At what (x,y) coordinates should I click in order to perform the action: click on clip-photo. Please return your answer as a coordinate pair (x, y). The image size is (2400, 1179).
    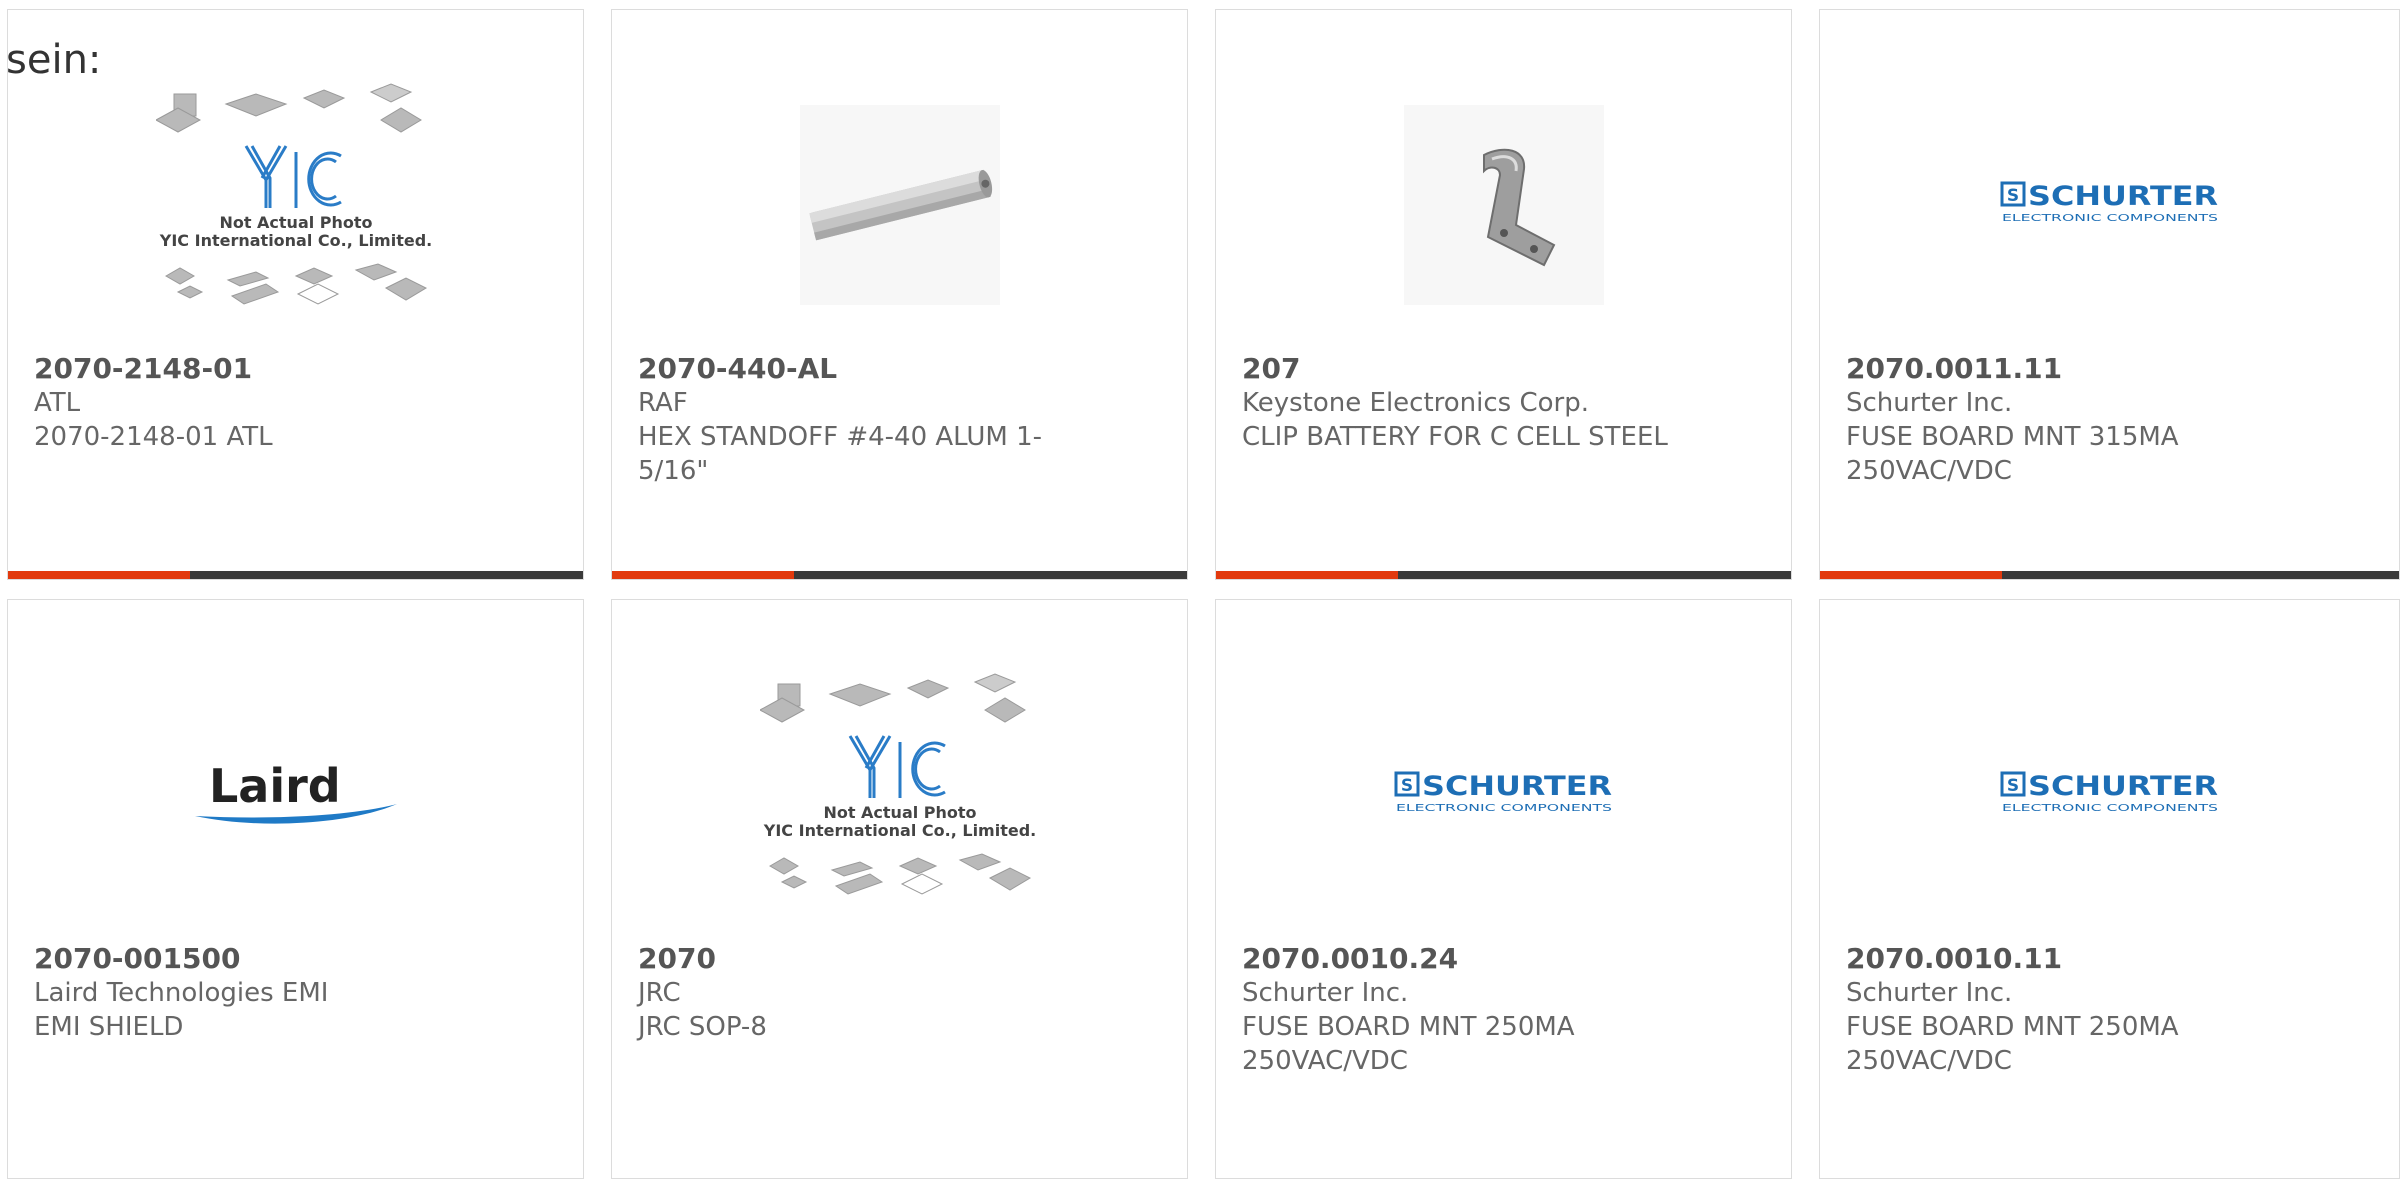
    Looking at the image, I should click on (1503, 205).